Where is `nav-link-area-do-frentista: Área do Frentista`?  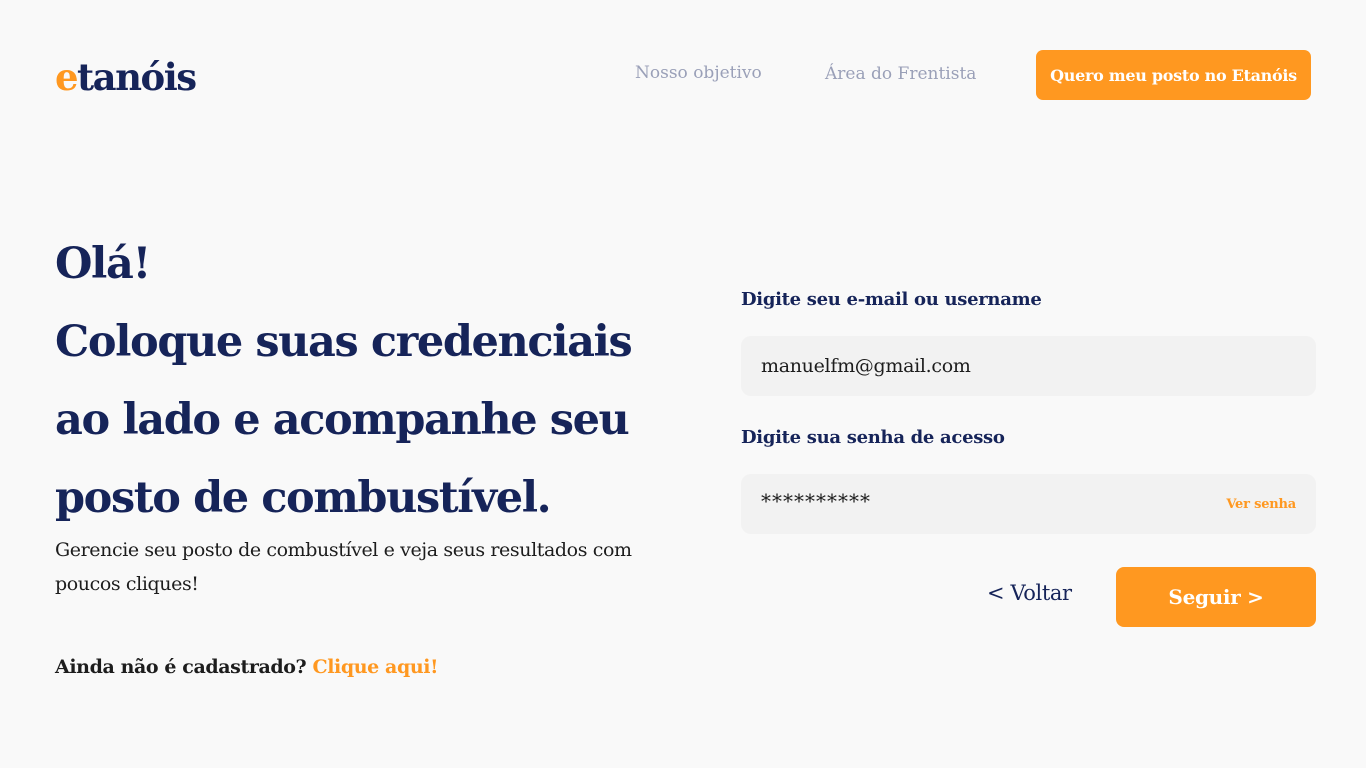
nav-link-area-do-frentista: Área do Frentista is located at coordinates (900, 74).